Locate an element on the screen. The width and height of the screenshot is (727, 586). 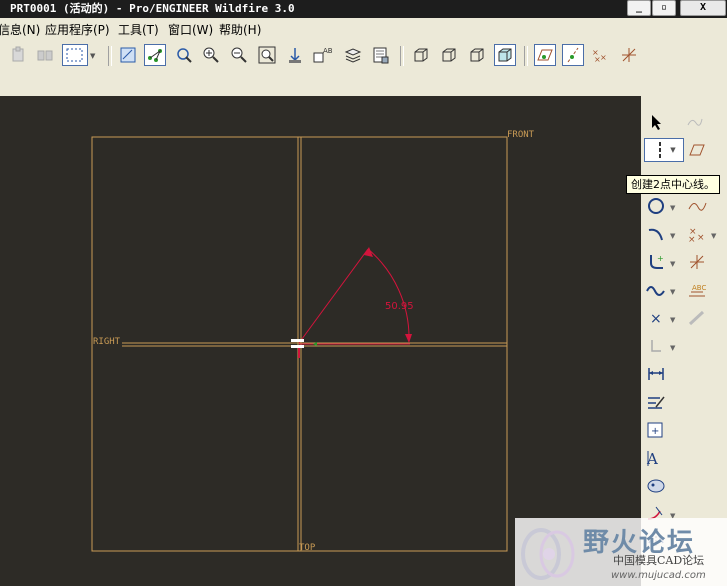
datum-label-top: TOP is located at coordinates (307, 548).